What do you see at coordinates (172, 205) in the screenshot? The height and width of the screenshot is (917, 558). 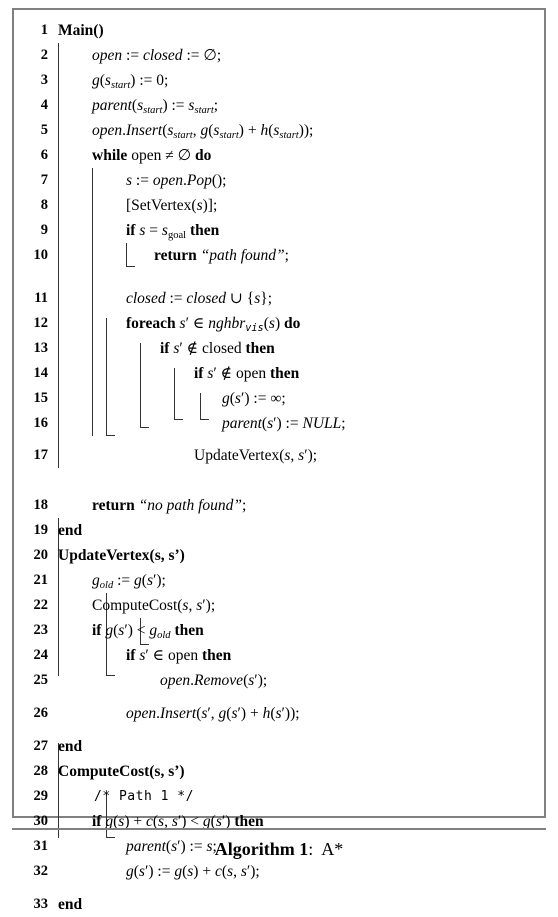 I see `line-code: [SetVertex(s)];` at bounding box center [172, 205].